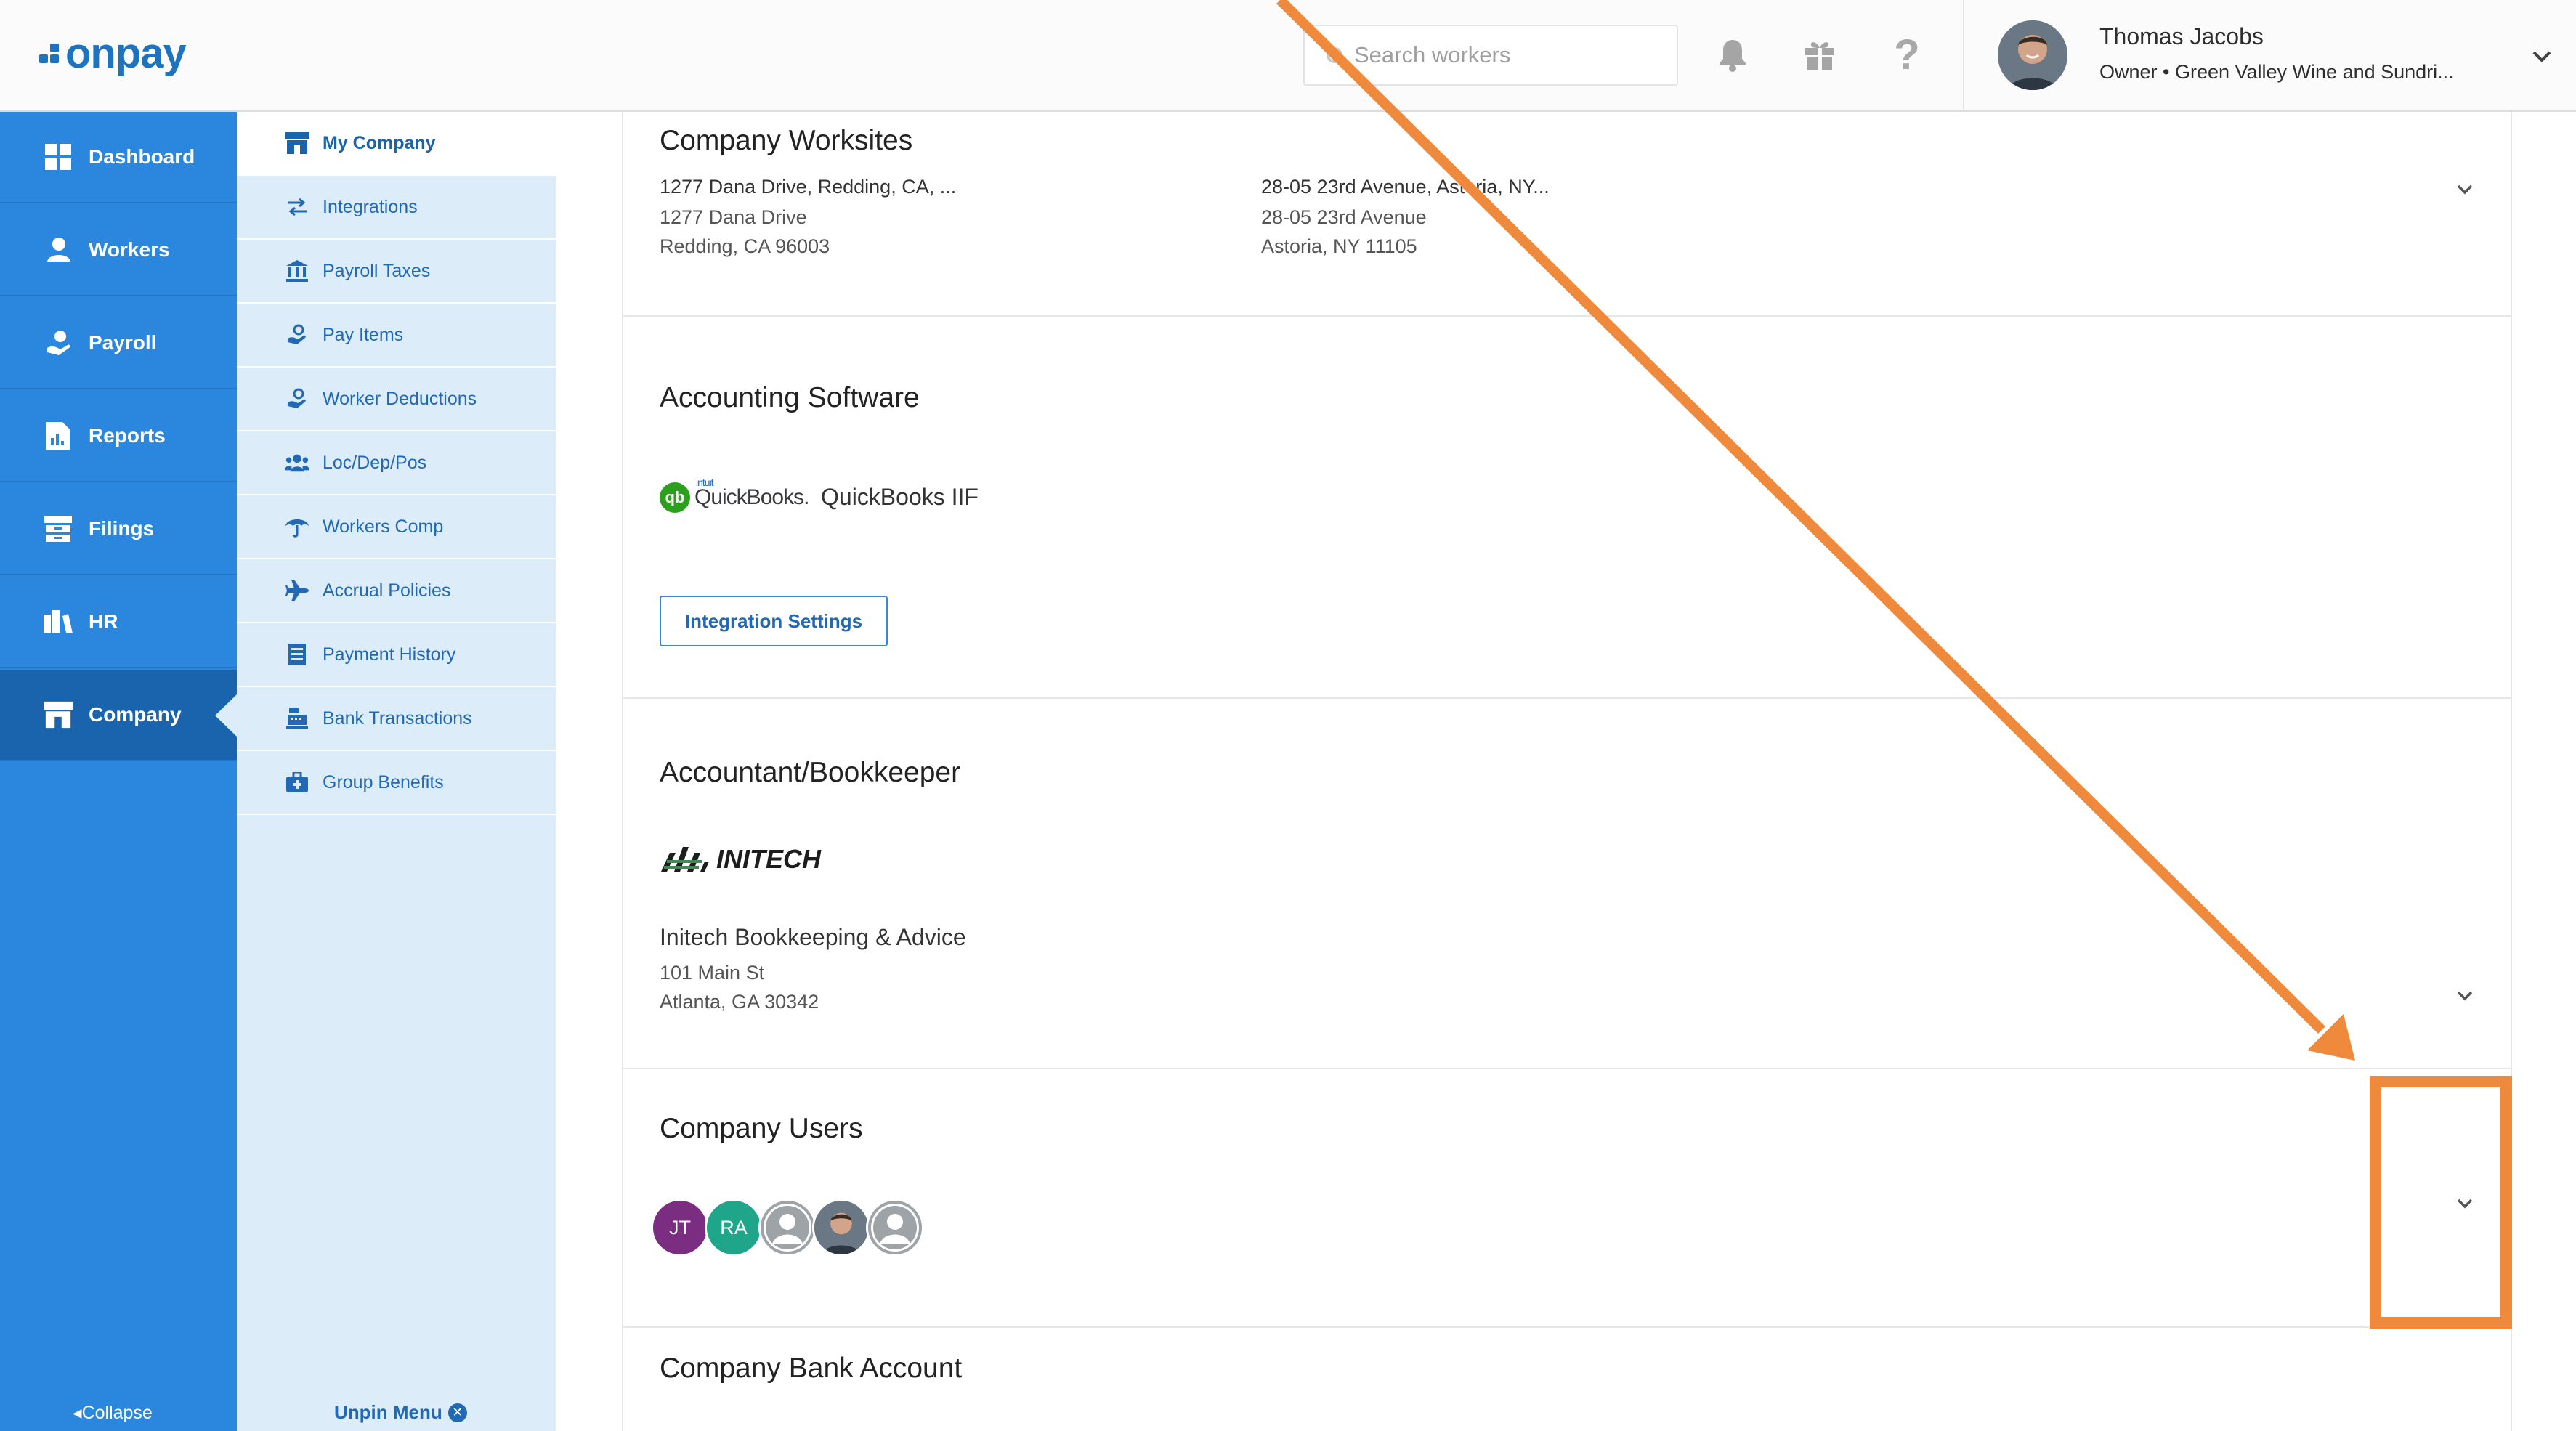 The width and height of the screenshot is (2576, 1431). What do you see at coordinates (58, 435) in the screenshot?
I see `reports-icon` at bounding box center [58, 435].